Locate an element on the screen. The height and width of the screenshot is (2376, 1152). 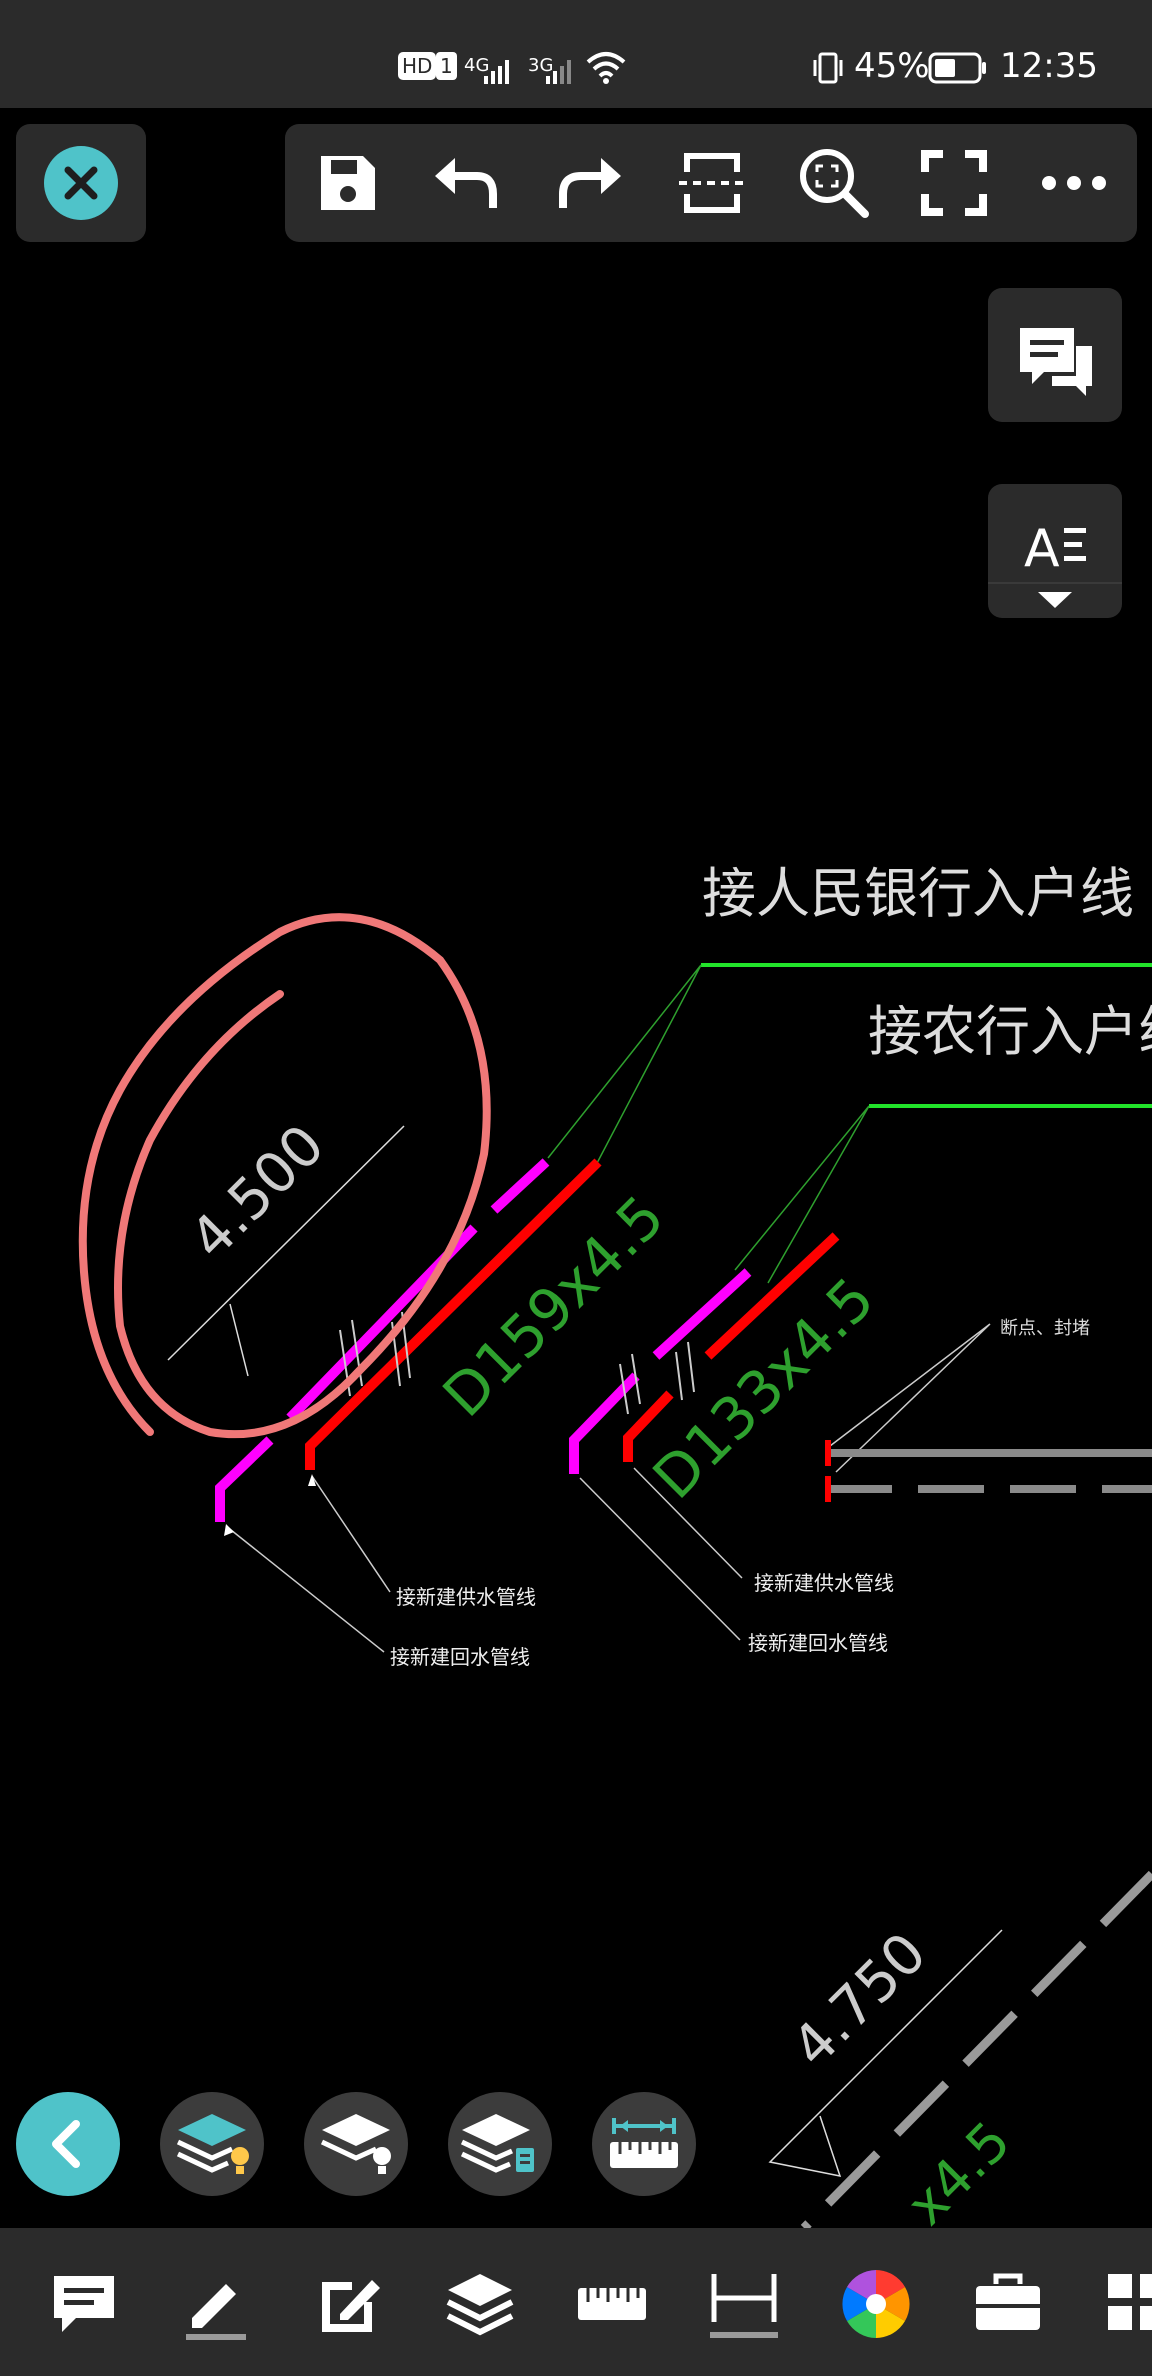
bottom-toolbar is located at coordinates (576, 2302).